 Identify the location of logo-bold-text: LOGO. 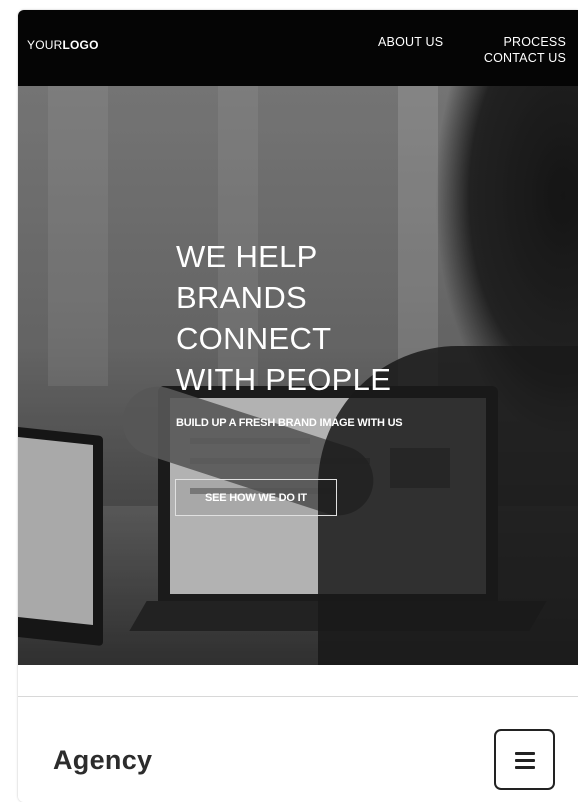
(80, 45).